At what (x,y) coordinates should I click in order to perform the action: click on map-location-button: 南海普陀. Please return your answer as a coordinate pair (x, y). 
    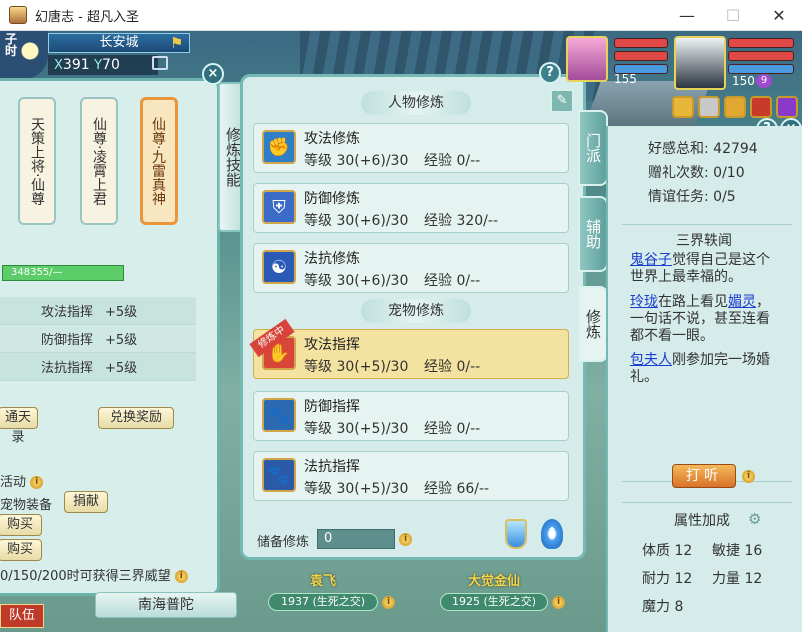
    Looking at the image, I should click on (166, 605).